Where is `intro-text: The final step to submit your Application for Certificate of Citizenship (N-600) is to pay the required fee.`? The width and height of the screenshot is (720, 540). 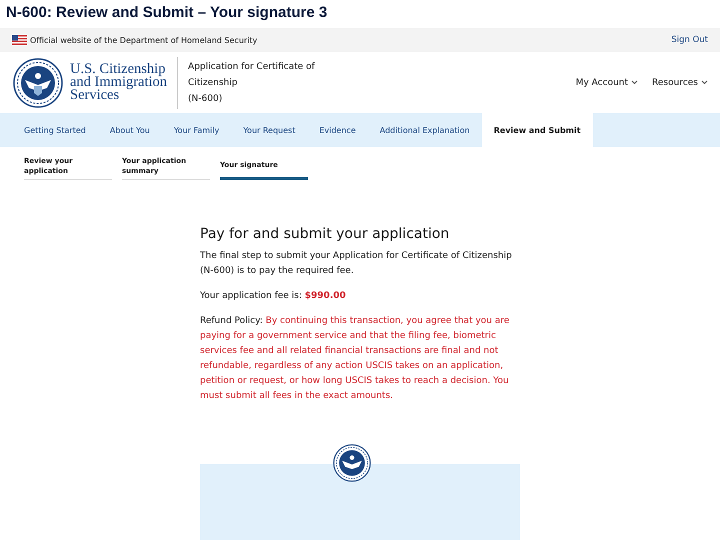 intro-text: The final step to submit your Application for Certificate of Citizenship (N-600) is to pay the required fee. is located at coordinates (356, 264).